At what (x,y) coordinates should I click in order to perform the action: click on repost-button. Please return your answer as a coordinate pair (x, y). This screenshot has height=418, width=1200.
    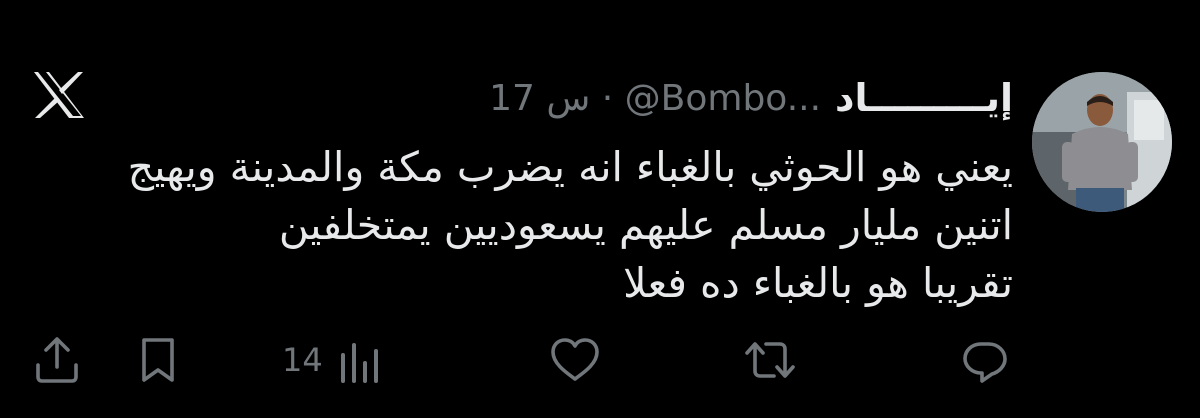
    Looking at the image, I should click on (770, 360).